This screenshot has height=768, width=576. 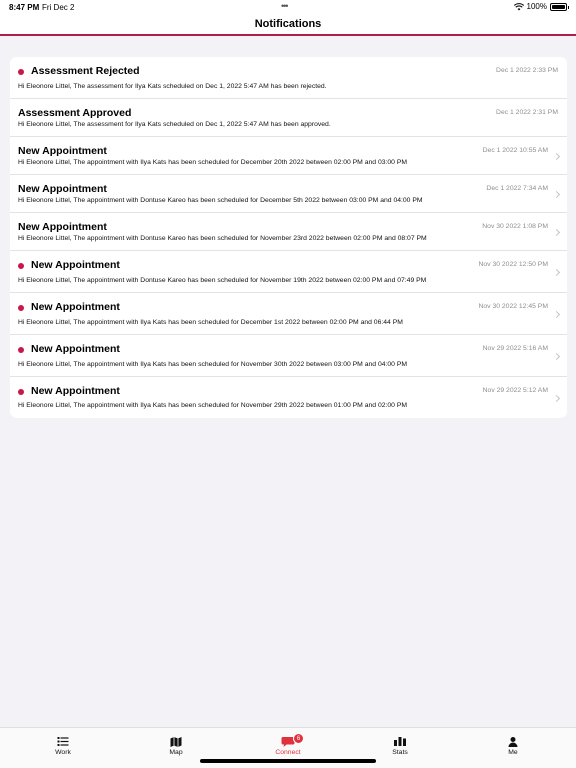 What do you see at coordinates (513, 752) in the screenshot?
I see `tab-label-me: Me` at bounding box center [513, 752].